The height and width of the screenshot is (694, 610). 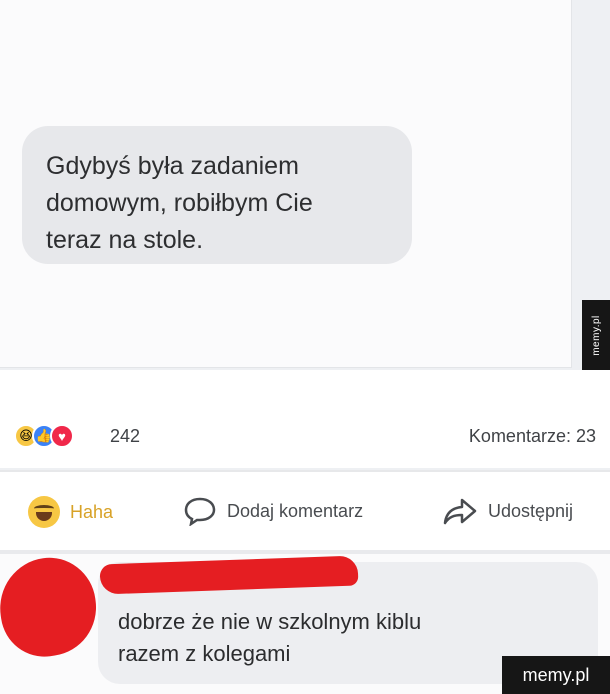 I want to click on comment-line: dobrze że nie w szkolnym kiblu, so click(x=270, y=621).